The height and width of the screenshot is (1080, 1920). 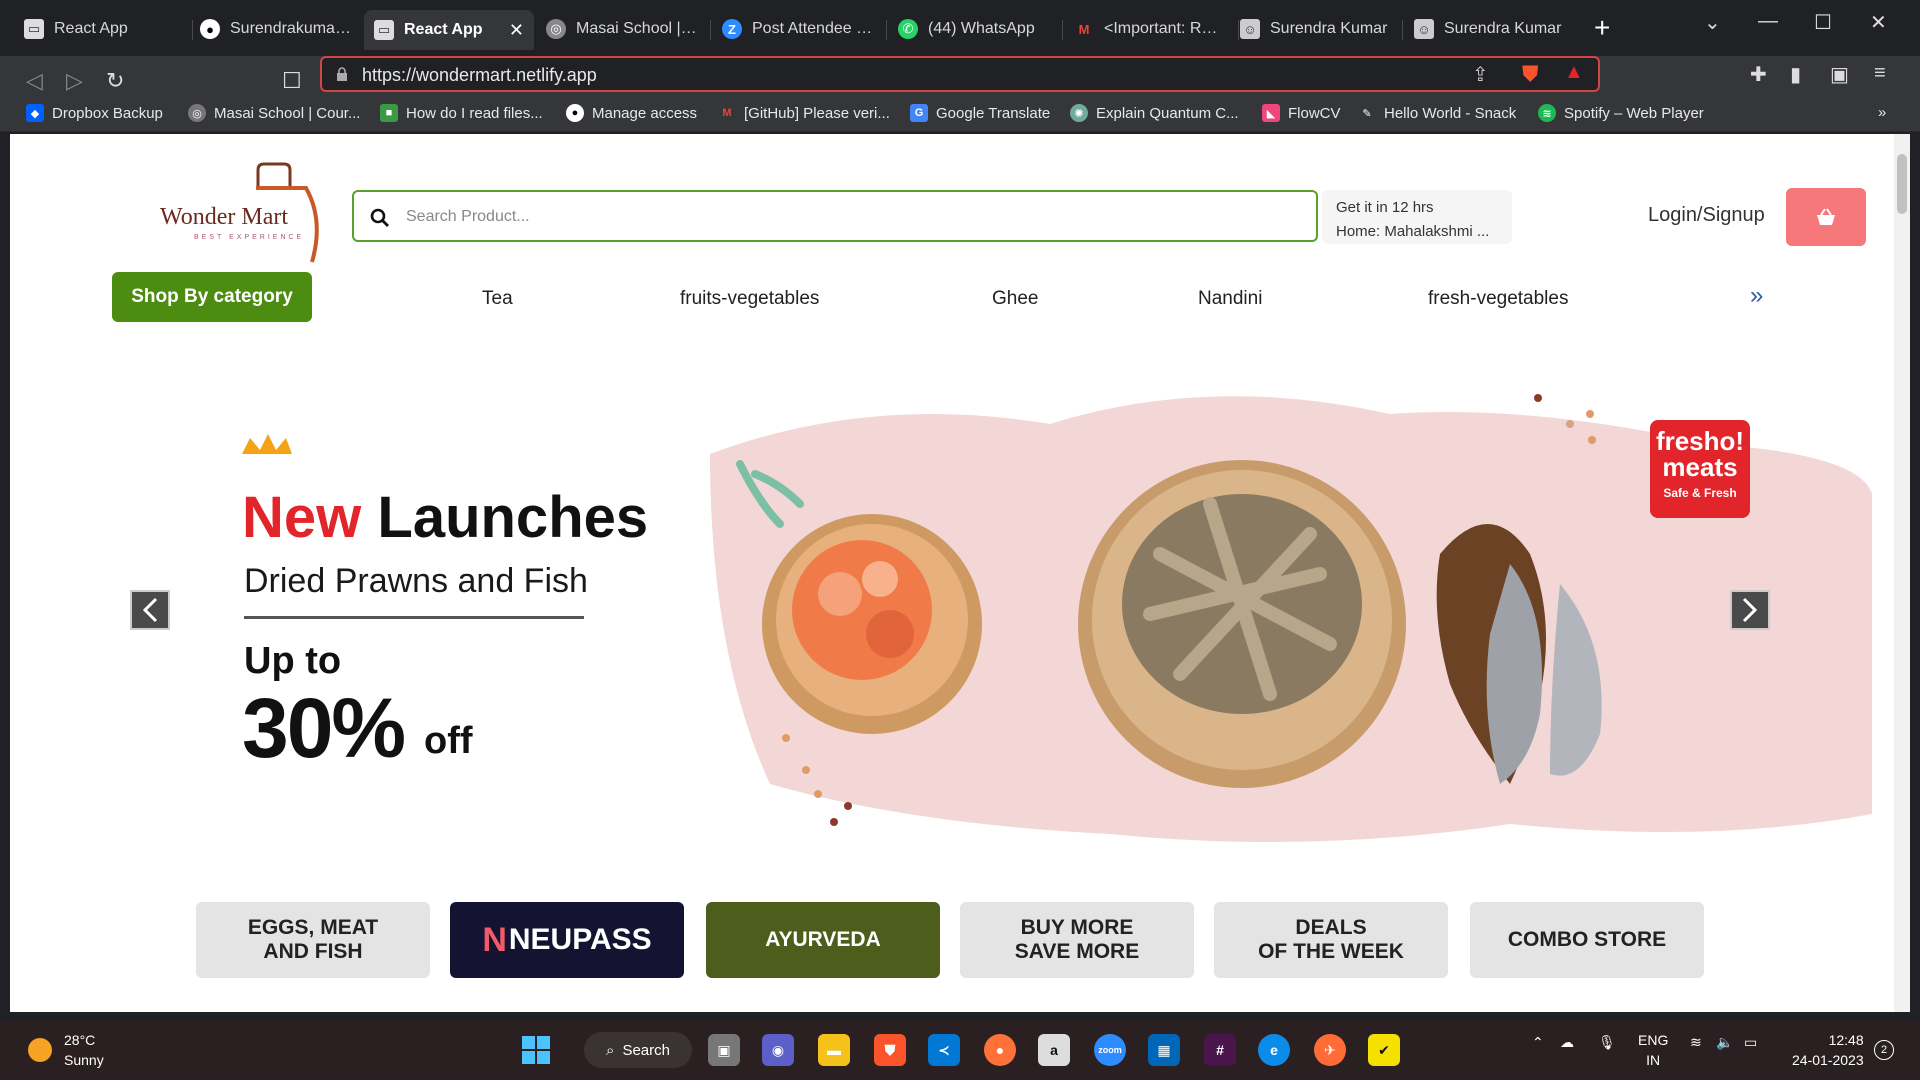 I want to click on teams-chat-icon: ◉, so click(x=778, y=1050).